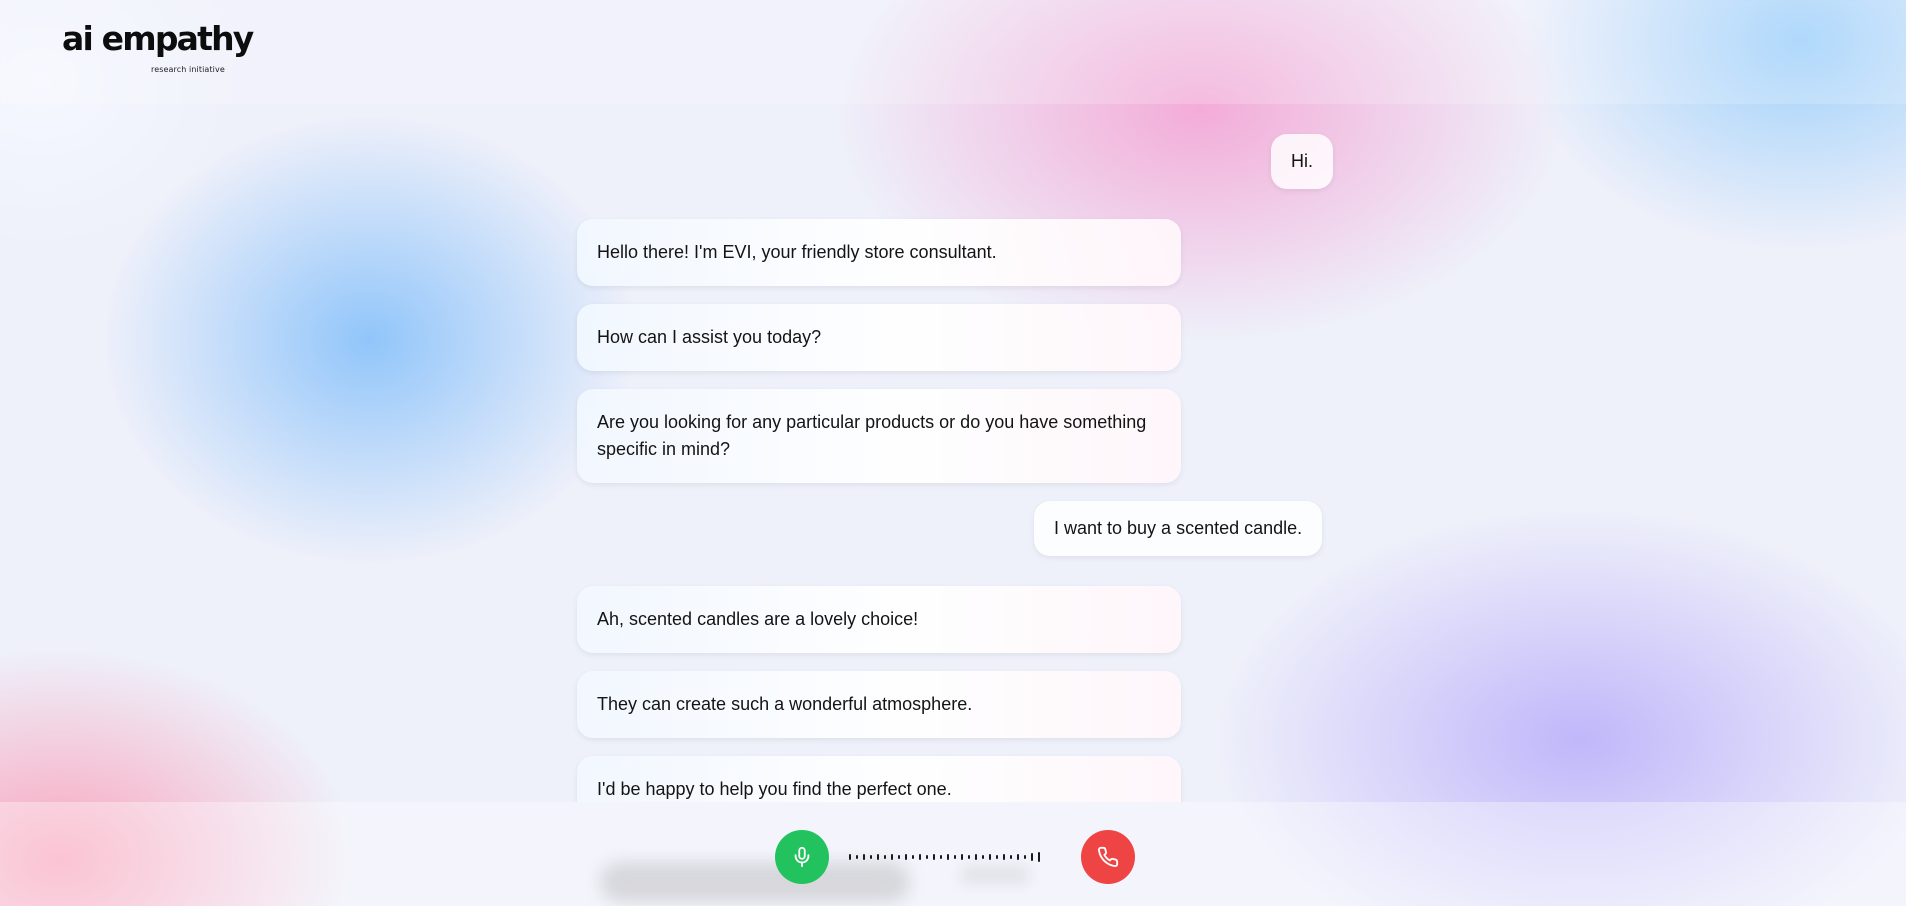  I want to click on assistant-message: How can I assist you today?, so click(879, 337).